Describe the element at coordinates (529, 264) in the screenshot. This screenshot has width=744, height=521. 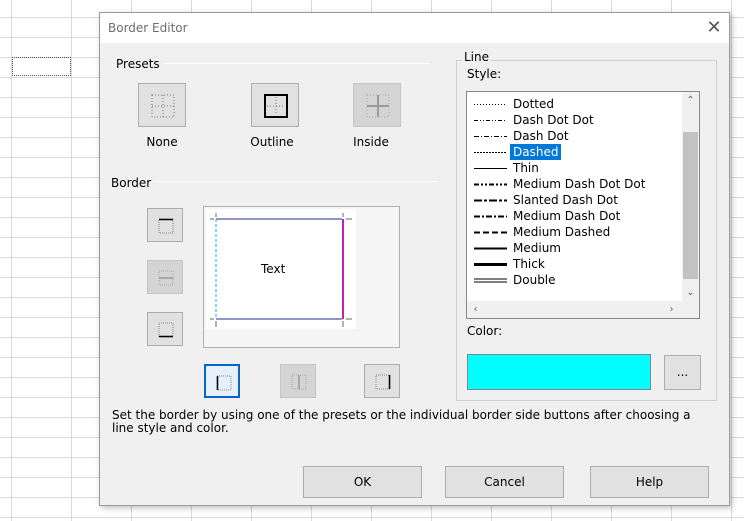
I see `line-style-label: Thick` at that location.